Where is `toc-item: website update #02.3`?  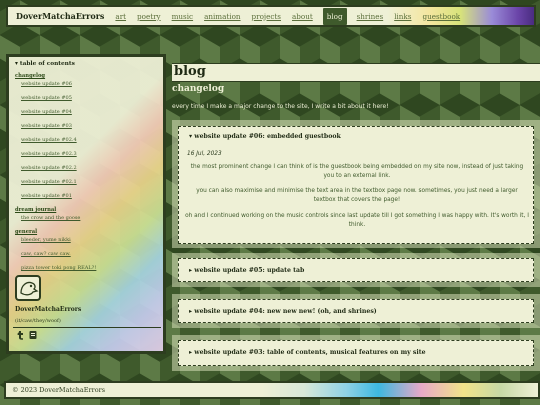
toc-item: website update #02.3 is located at coordinates (49, 154).